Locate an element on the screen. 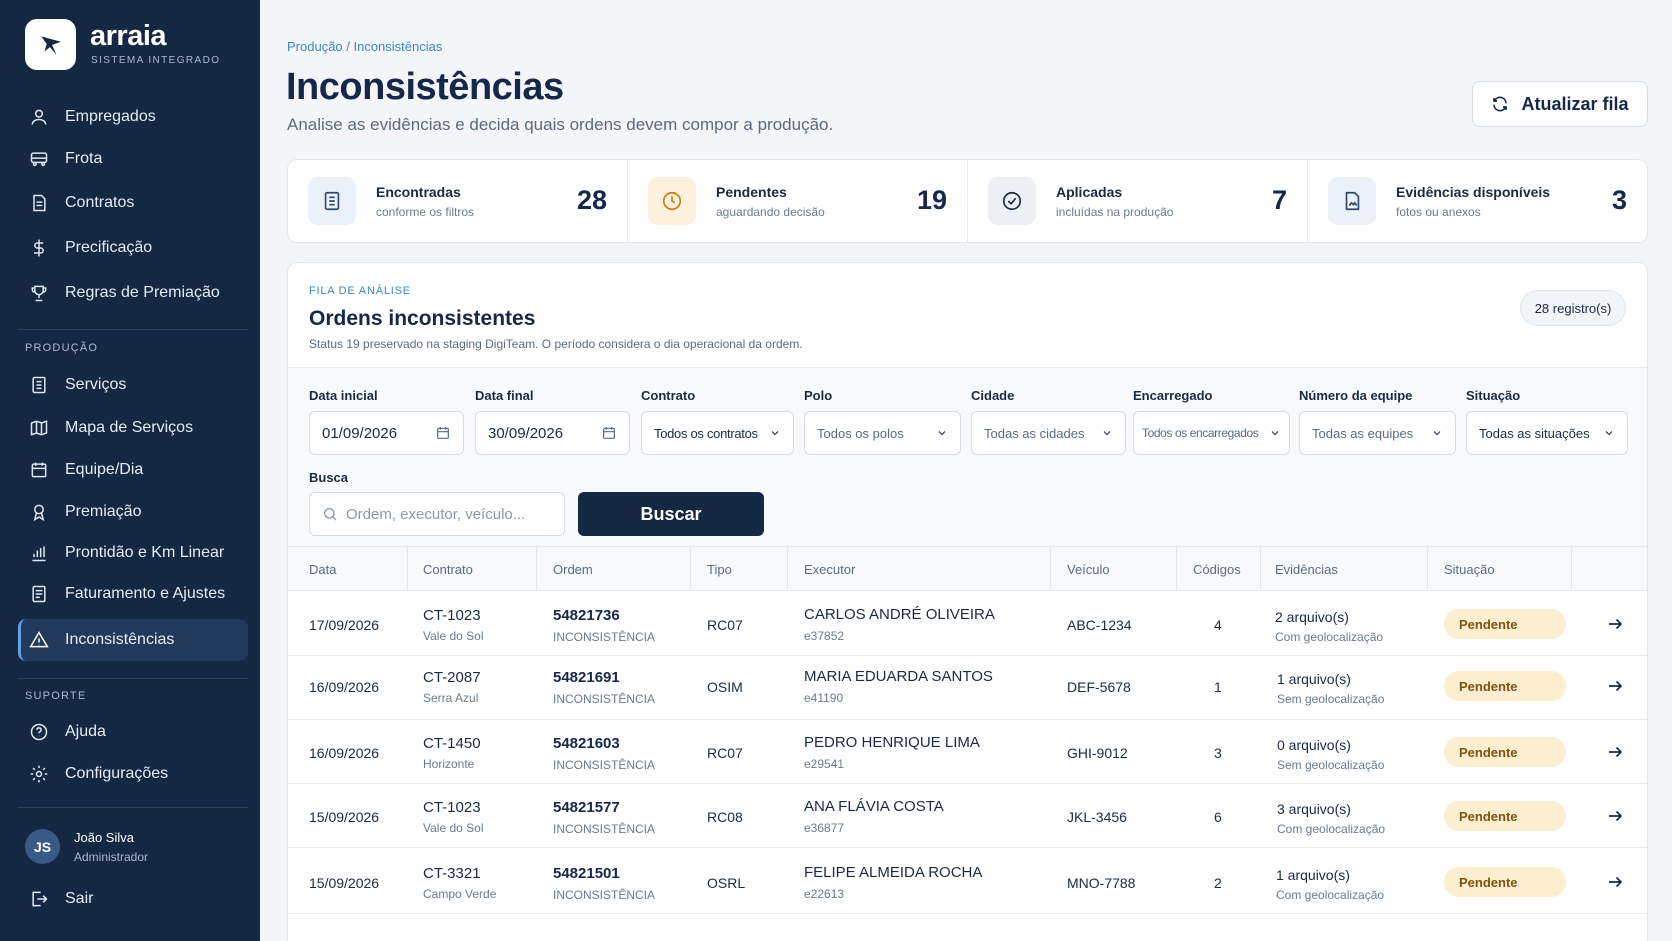  record-count-badge: 28 registro(s) is located at coordinates (1573, 308).